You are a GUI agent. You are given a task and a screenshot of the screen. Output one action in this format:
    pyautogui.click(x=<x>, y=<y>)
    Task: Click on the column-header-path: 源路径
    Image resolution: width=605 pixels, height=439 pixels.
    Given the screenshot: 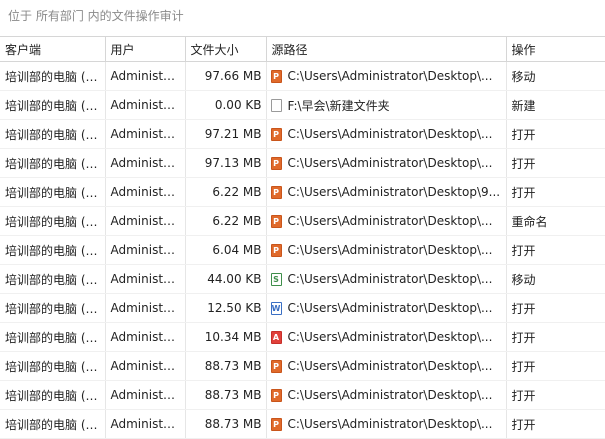 What is the action you would take?
    pyautogui.click(x=386, y=49)
    